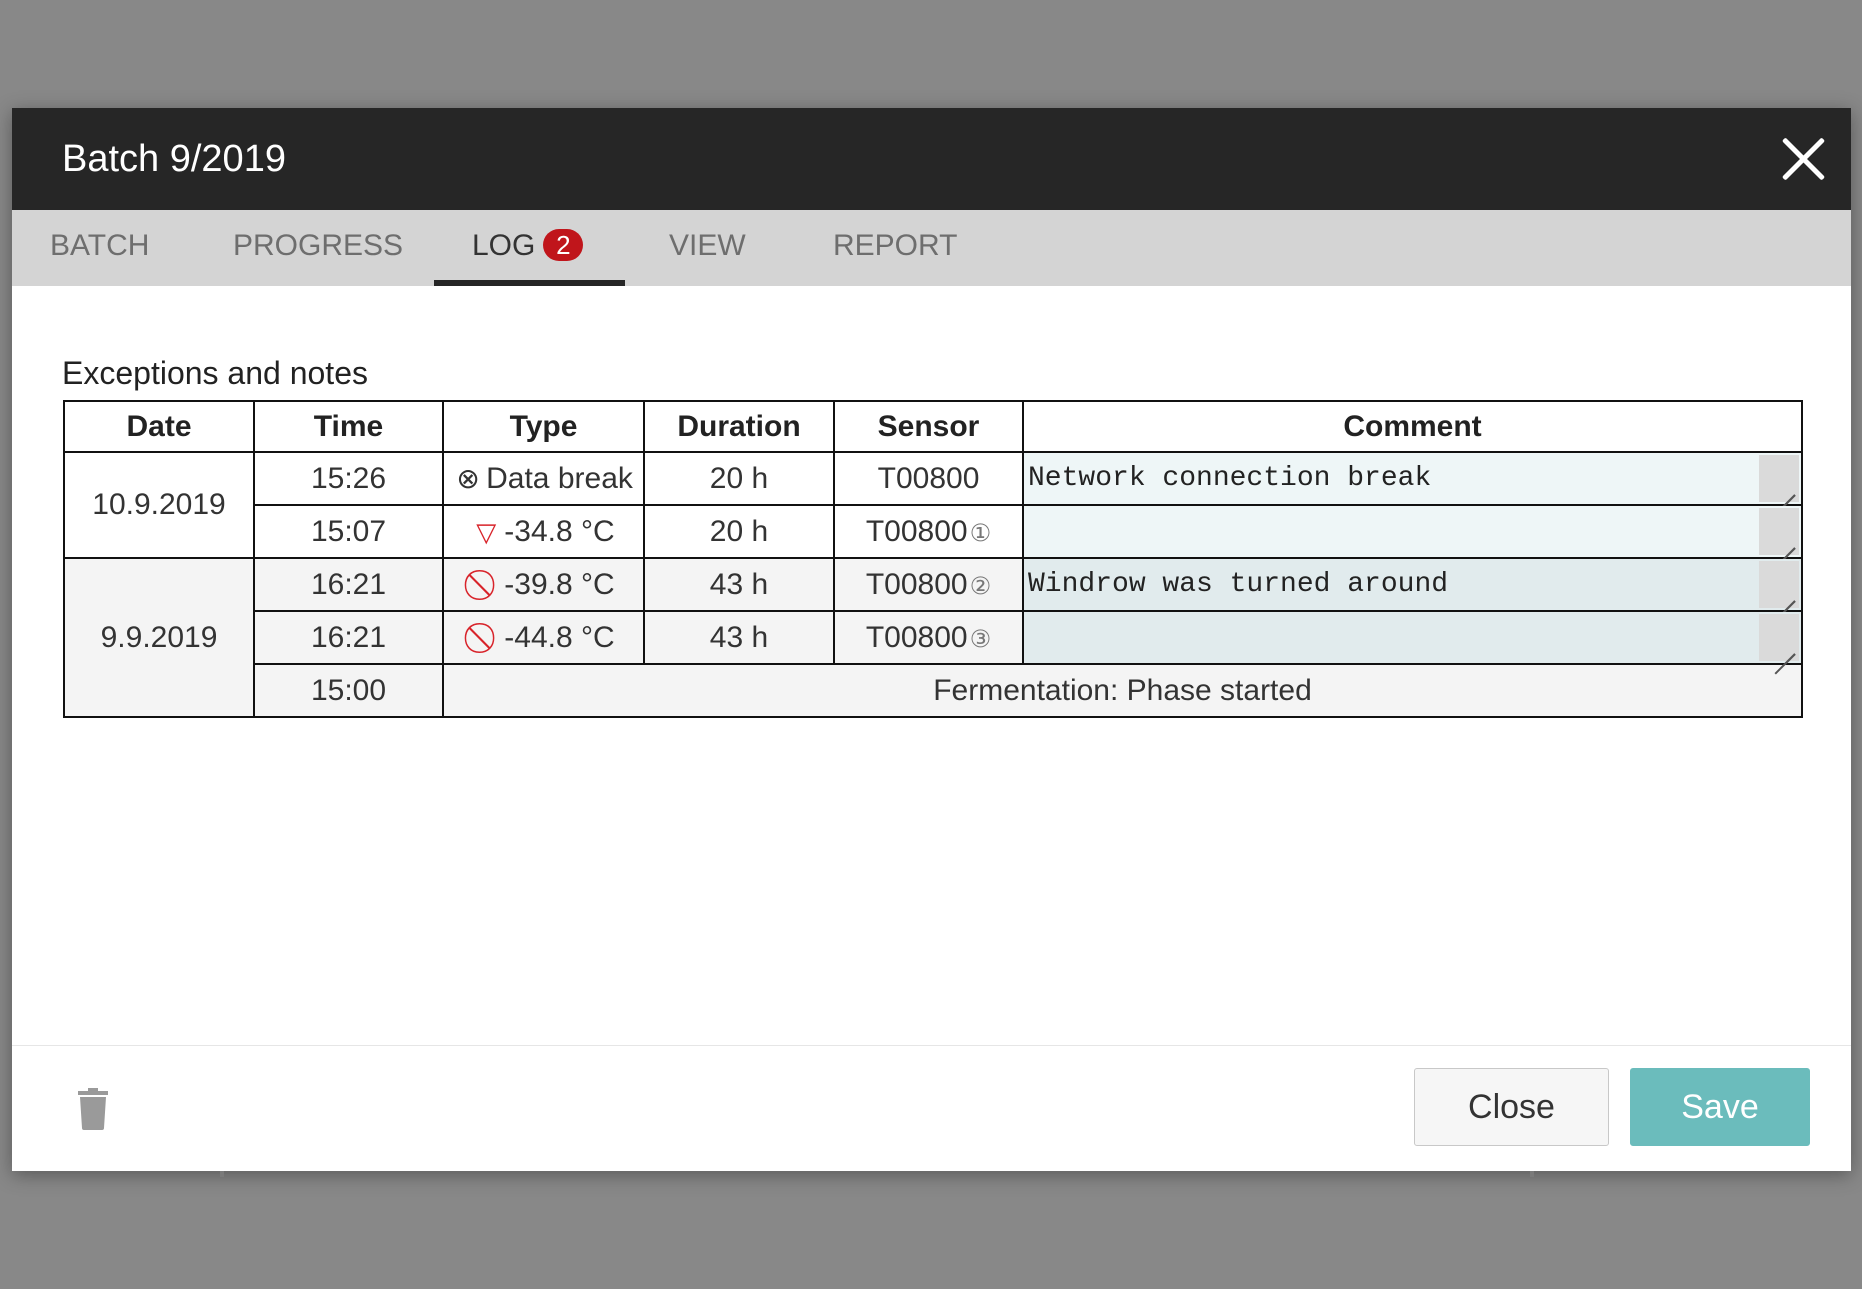 Image resolution: width=1862 pixels, height=1289 pixels. I want to click on type-cell: ▽ -34.8 °C, so click(543, 531).